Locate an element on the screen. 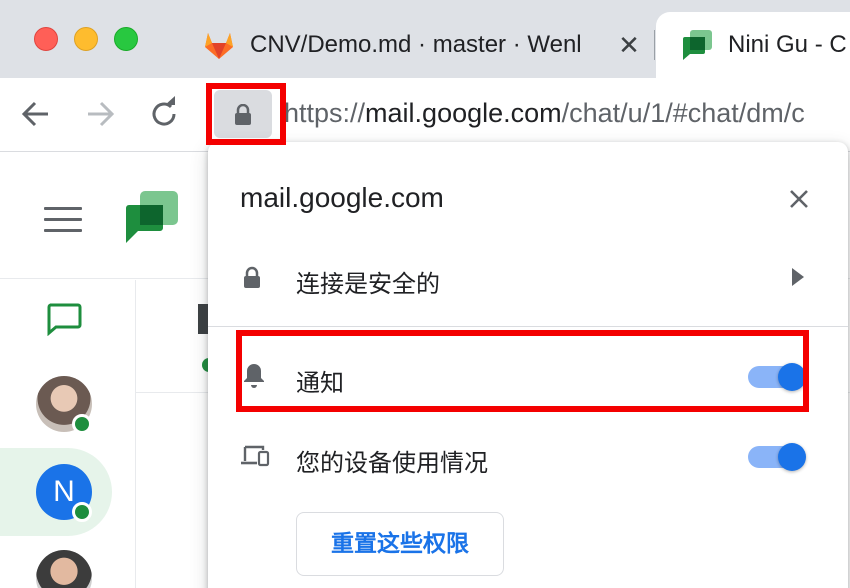 The width and height of the screenshot is (850, 588). gitlab-icon is located at coordinates (219, 46).